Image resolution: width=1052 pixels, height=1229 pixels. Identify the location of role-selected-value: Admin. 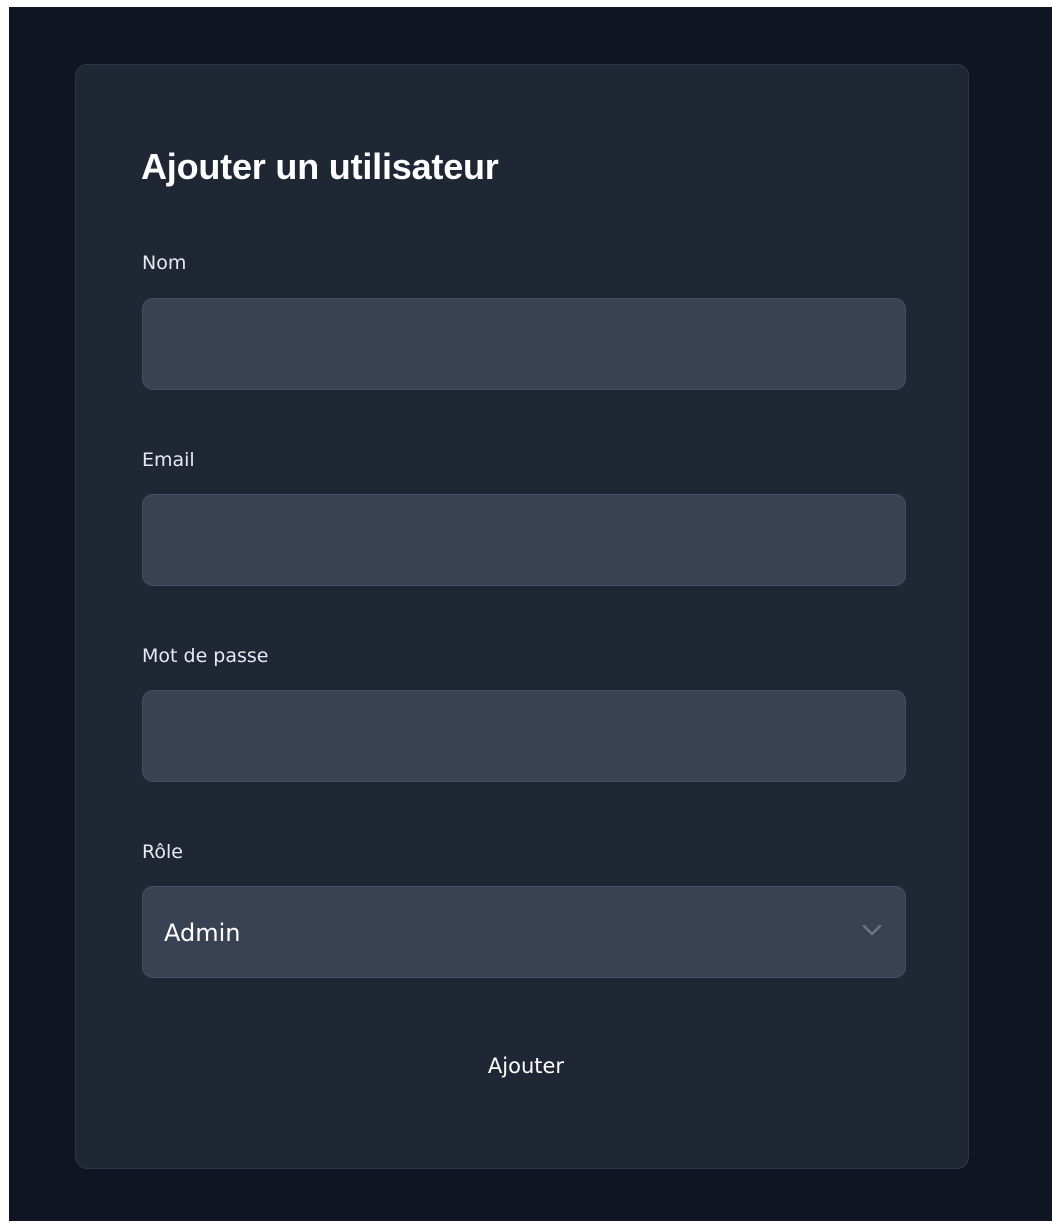
(202, 933).